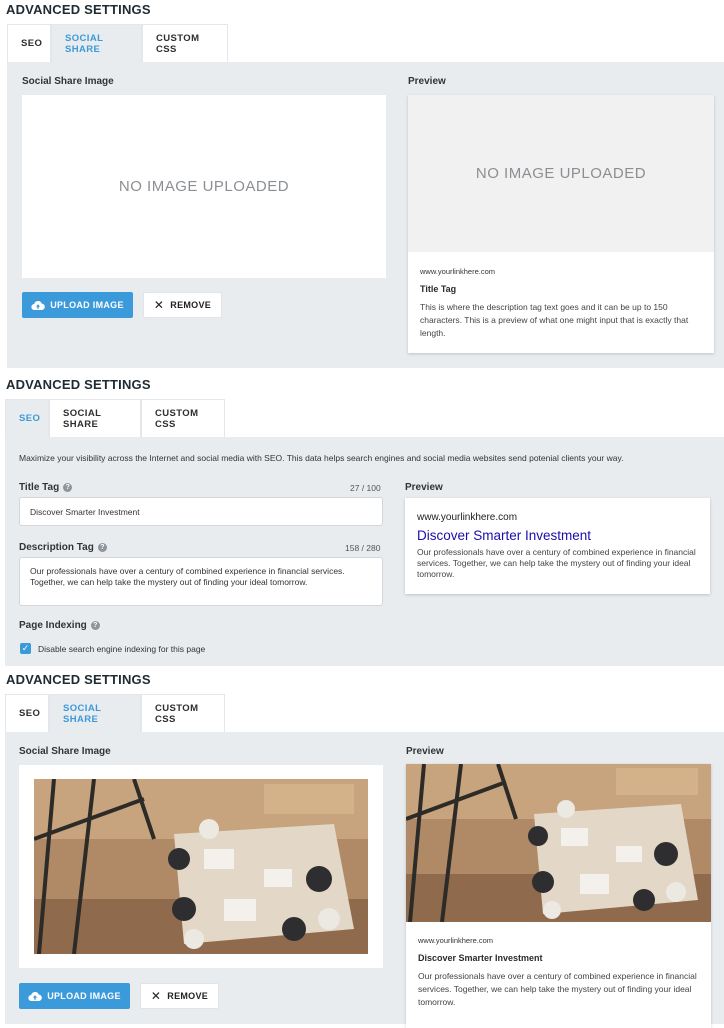 The height and width of the screenshot is (1028, 724). What do you see at coordinates (56, 547) in the screenshot?
I see `description-tag-text: Description Tag` at bounding box center [56, 547].